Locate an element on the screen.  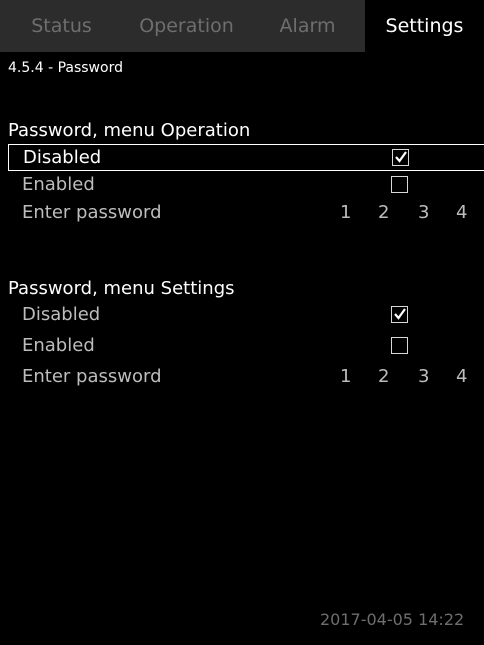
tab-operation: Operation is located at coordinates (186, 26).